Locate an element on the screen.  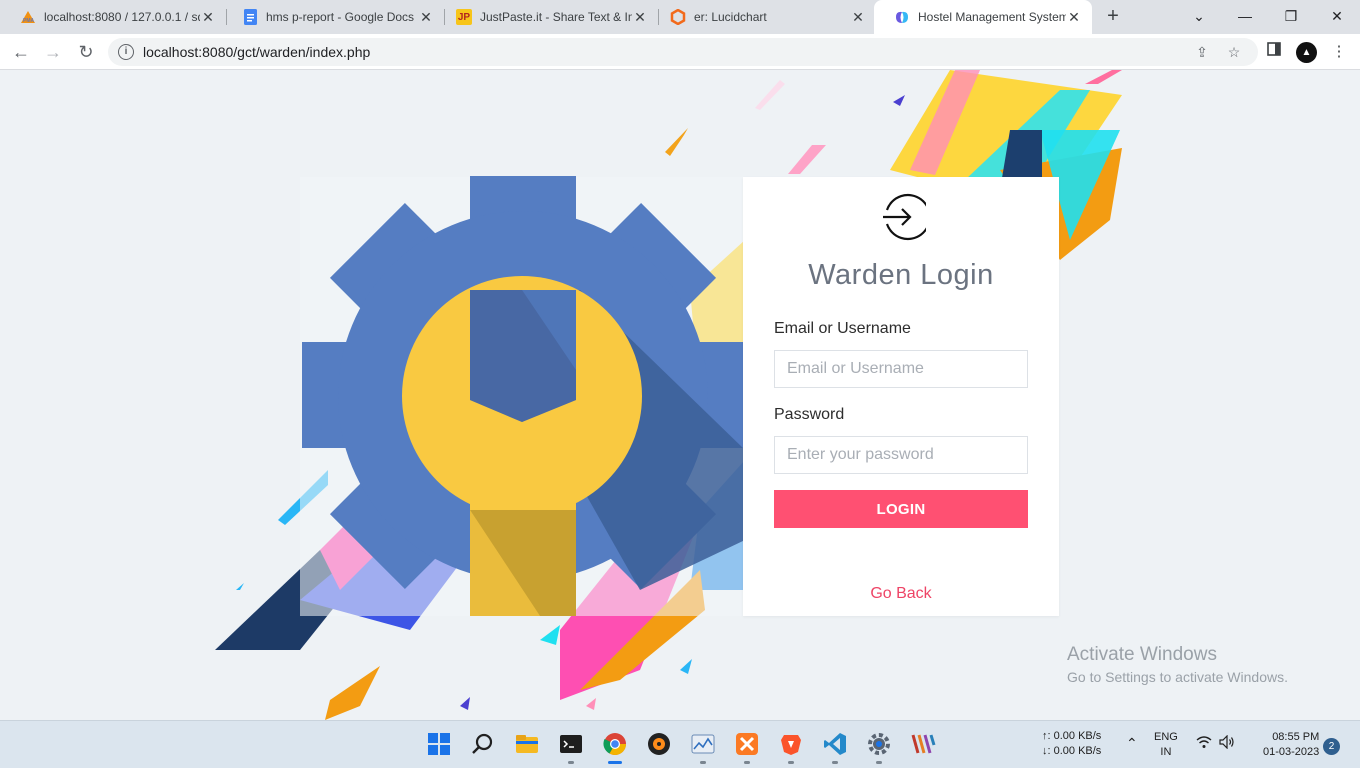
notification-badge: 2 is located at coordinates (1331, 746).